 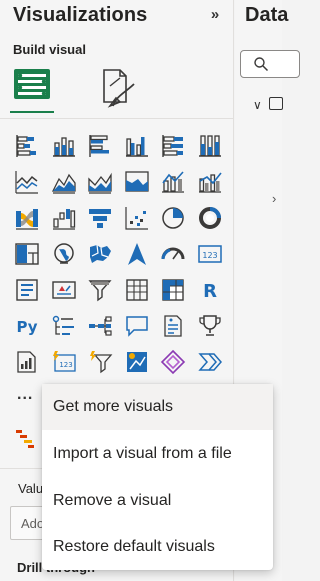 I want to click on power-apps-icon, so click(x=173, y=362).